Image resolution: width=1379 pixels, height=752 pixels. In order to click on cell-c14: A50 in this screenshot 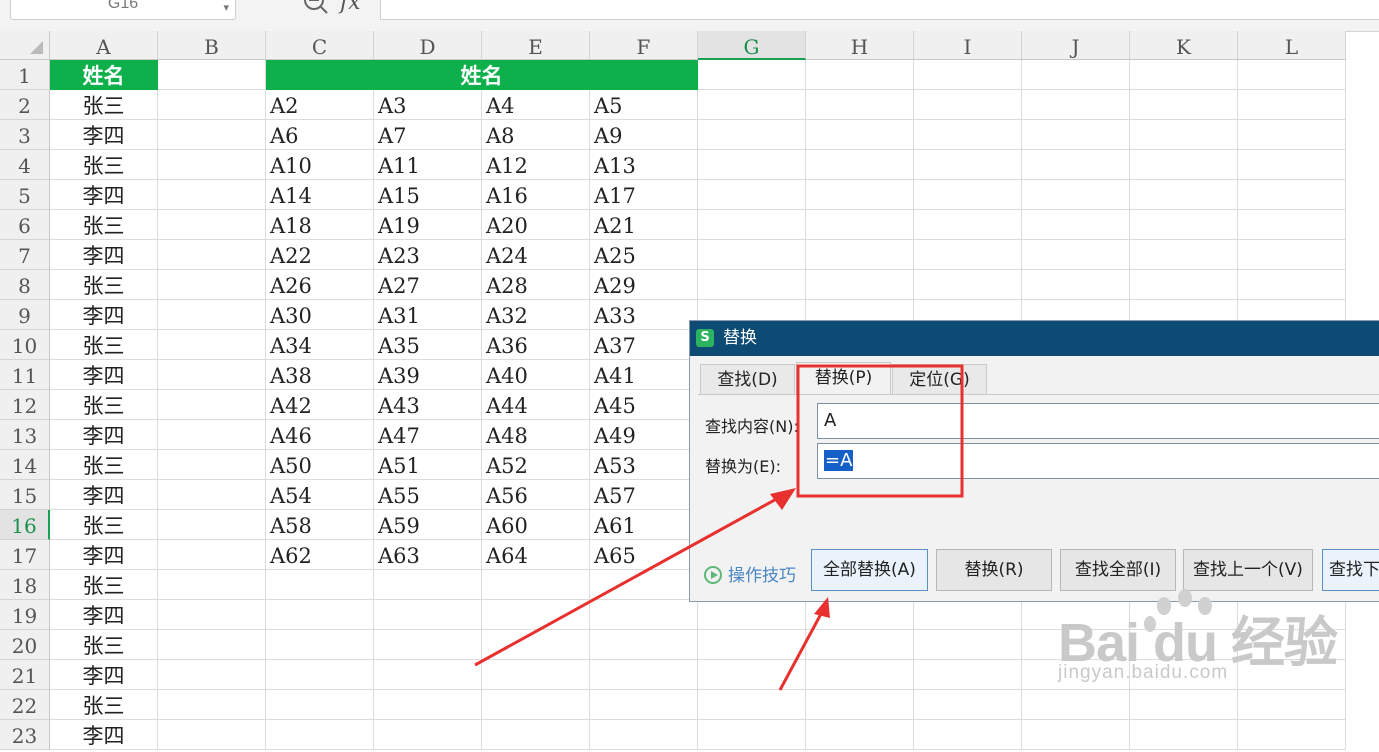, I will do `click(320, 465)`.